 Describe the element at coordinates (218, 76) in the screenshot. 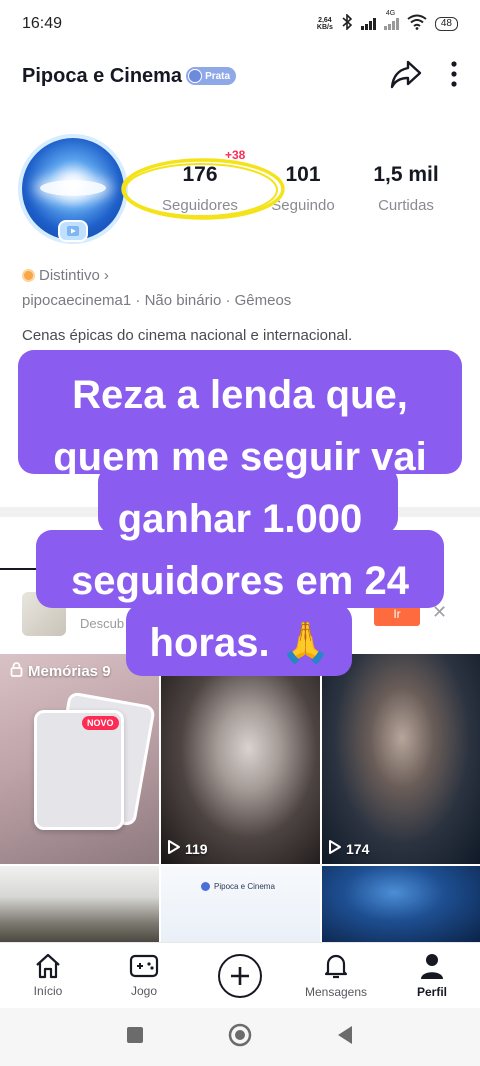

I see `tier-badge-label: Prata` at that location.